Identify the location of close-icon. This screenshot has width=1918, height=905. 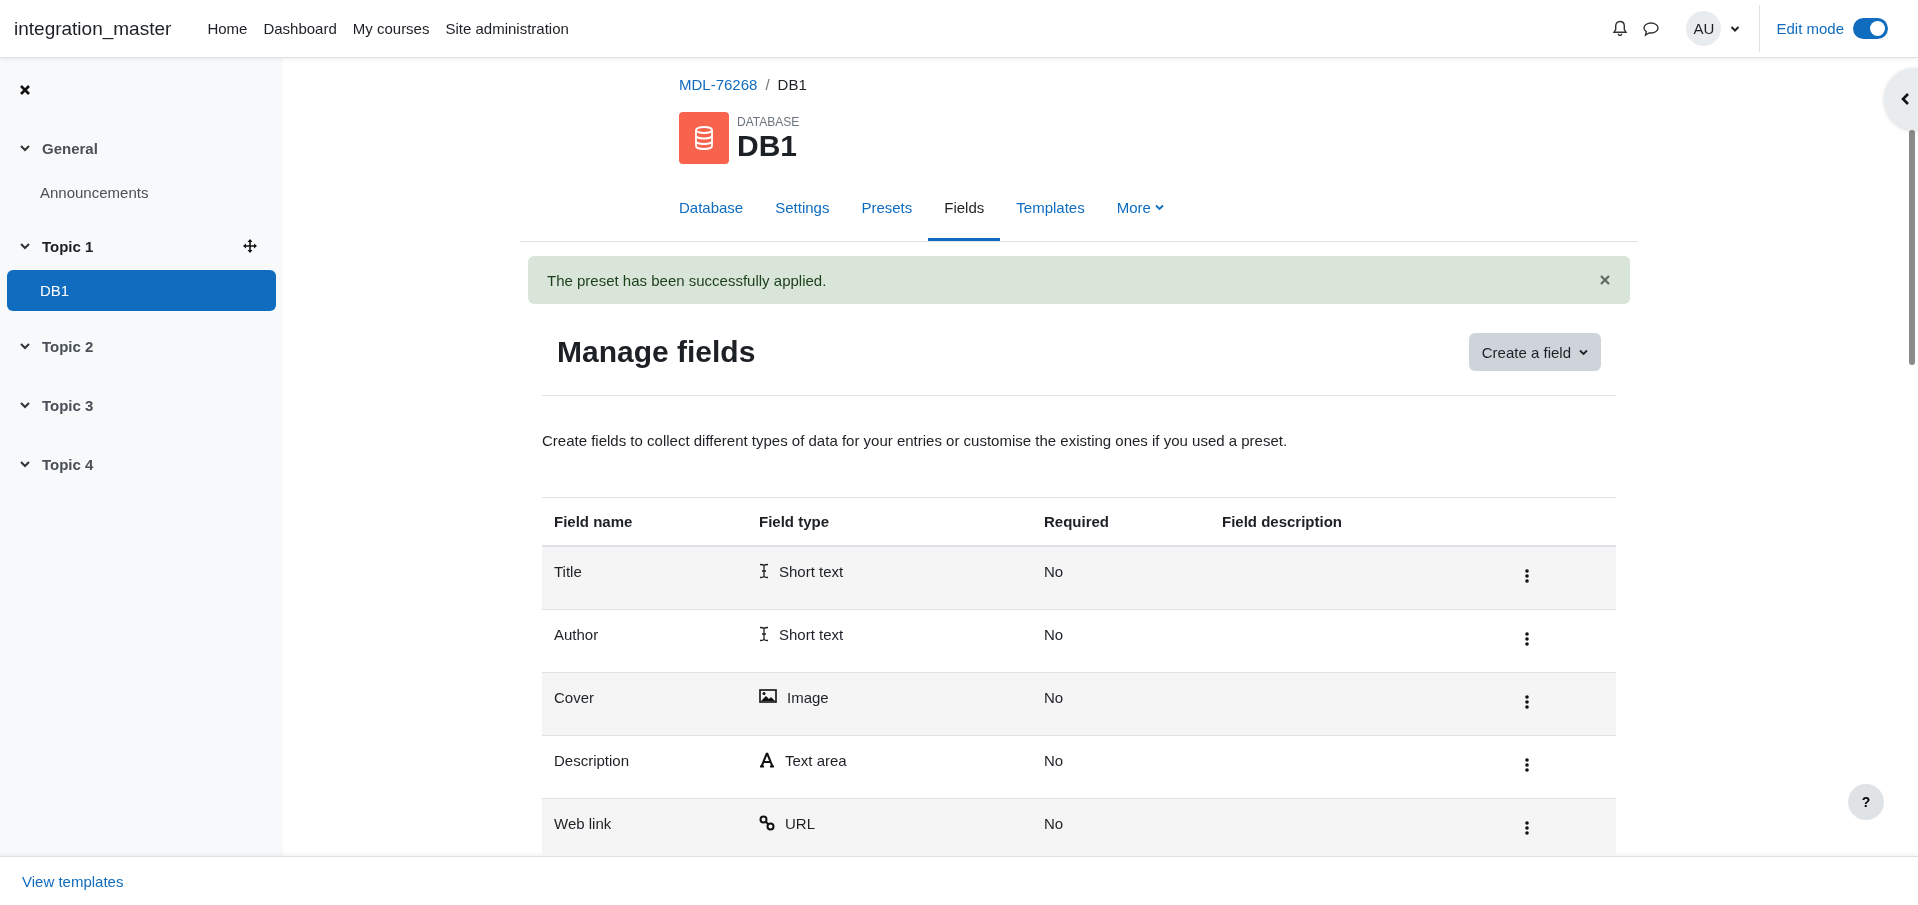
(25, 90).